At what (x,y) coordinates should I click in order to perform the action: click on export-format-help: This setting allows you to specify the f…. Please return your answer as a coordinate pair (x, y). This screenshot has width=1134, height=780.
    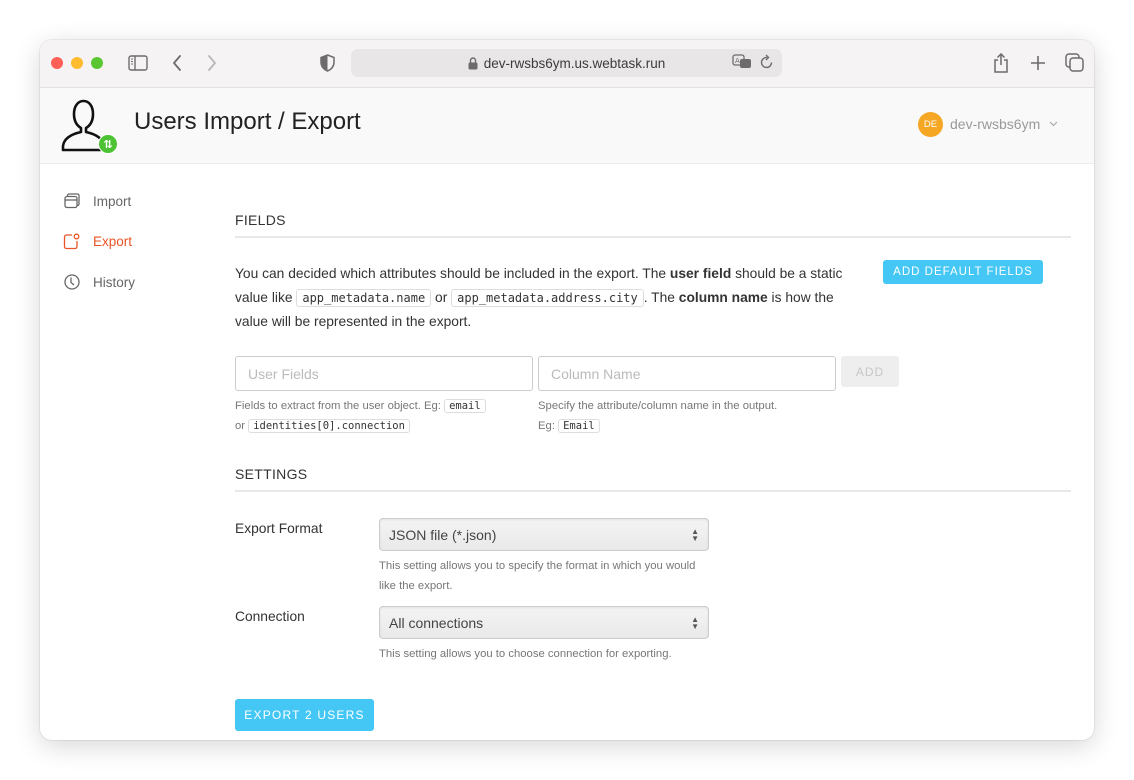
    Looking at the image, I should click on (537, 576).